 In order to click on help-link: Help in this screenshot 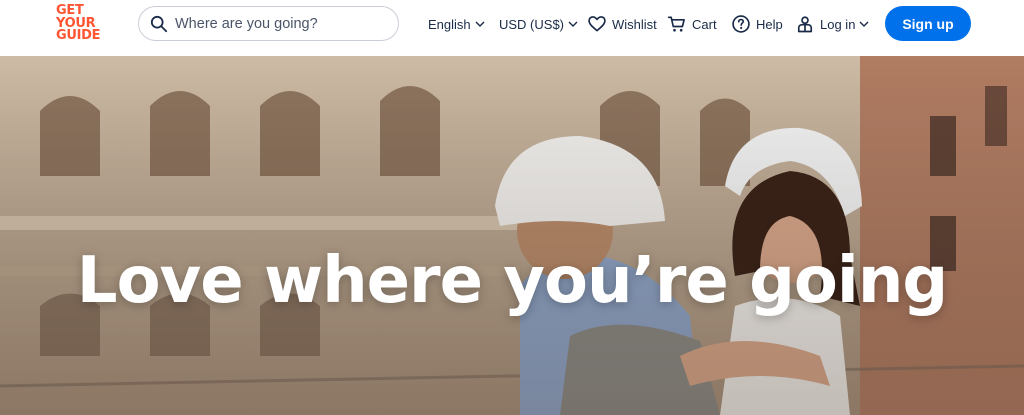, I will do `click(757, 24)`.